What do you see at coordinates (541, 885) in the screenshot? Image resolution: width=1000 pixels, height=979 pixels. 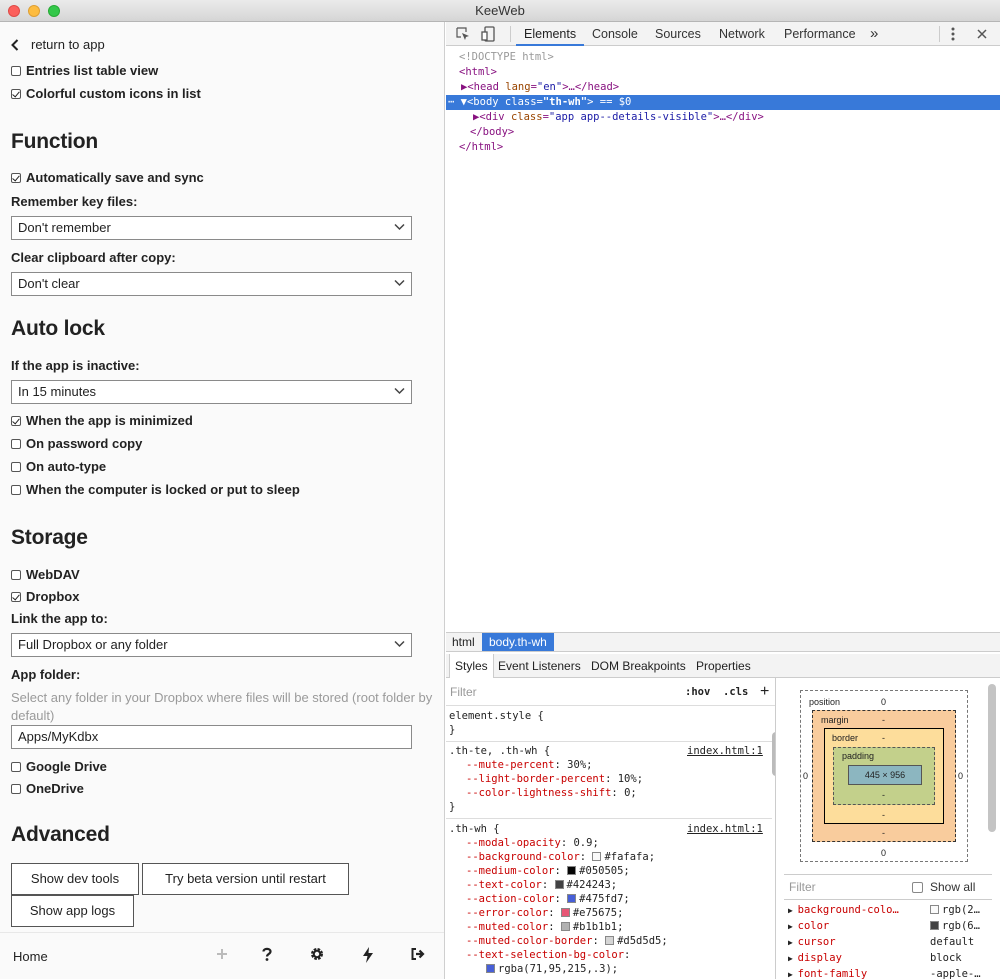 I see `style-prop-row: --text-color: #424243;` at bounding box center [541, 885].